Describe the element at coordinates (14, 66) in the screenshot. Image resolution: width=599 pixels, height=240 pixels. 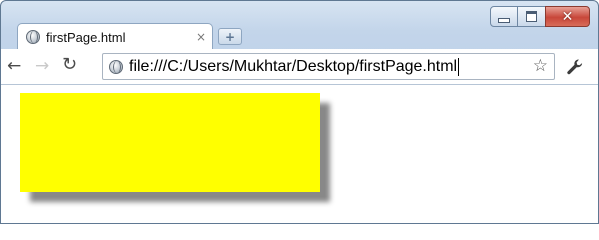
I see `back-arrow-icon: ←` at that location.